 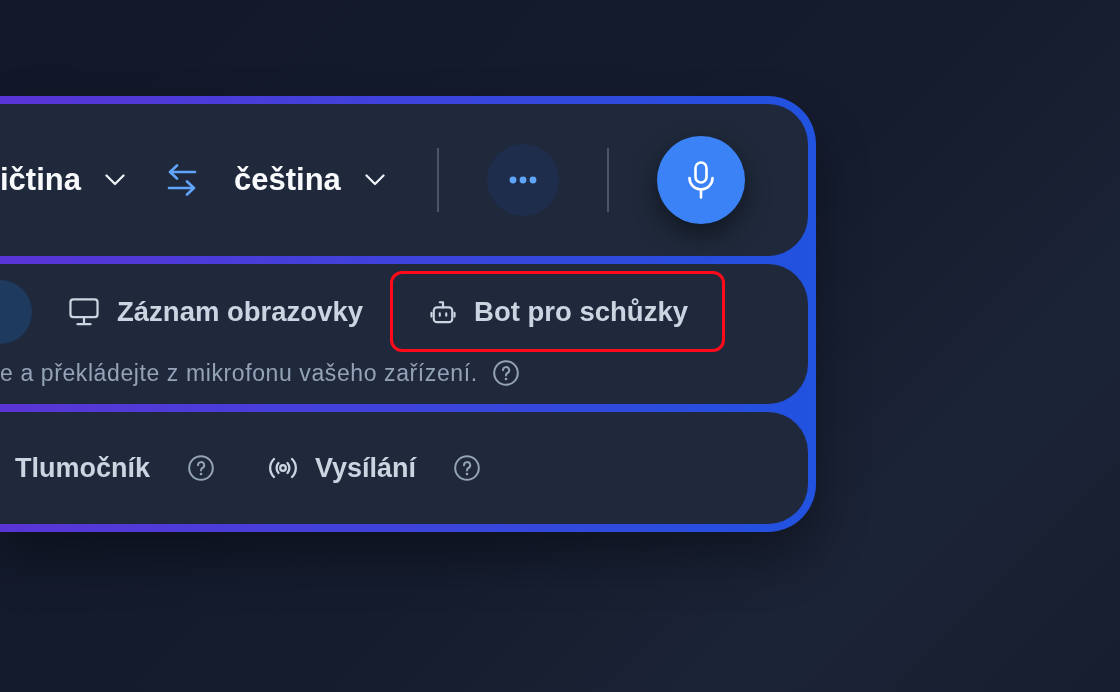 What do you see at coordinates (82, 468) in the screenshot?
I see `feature-toggle: Tlumočník` at bounding box center [82, 468].